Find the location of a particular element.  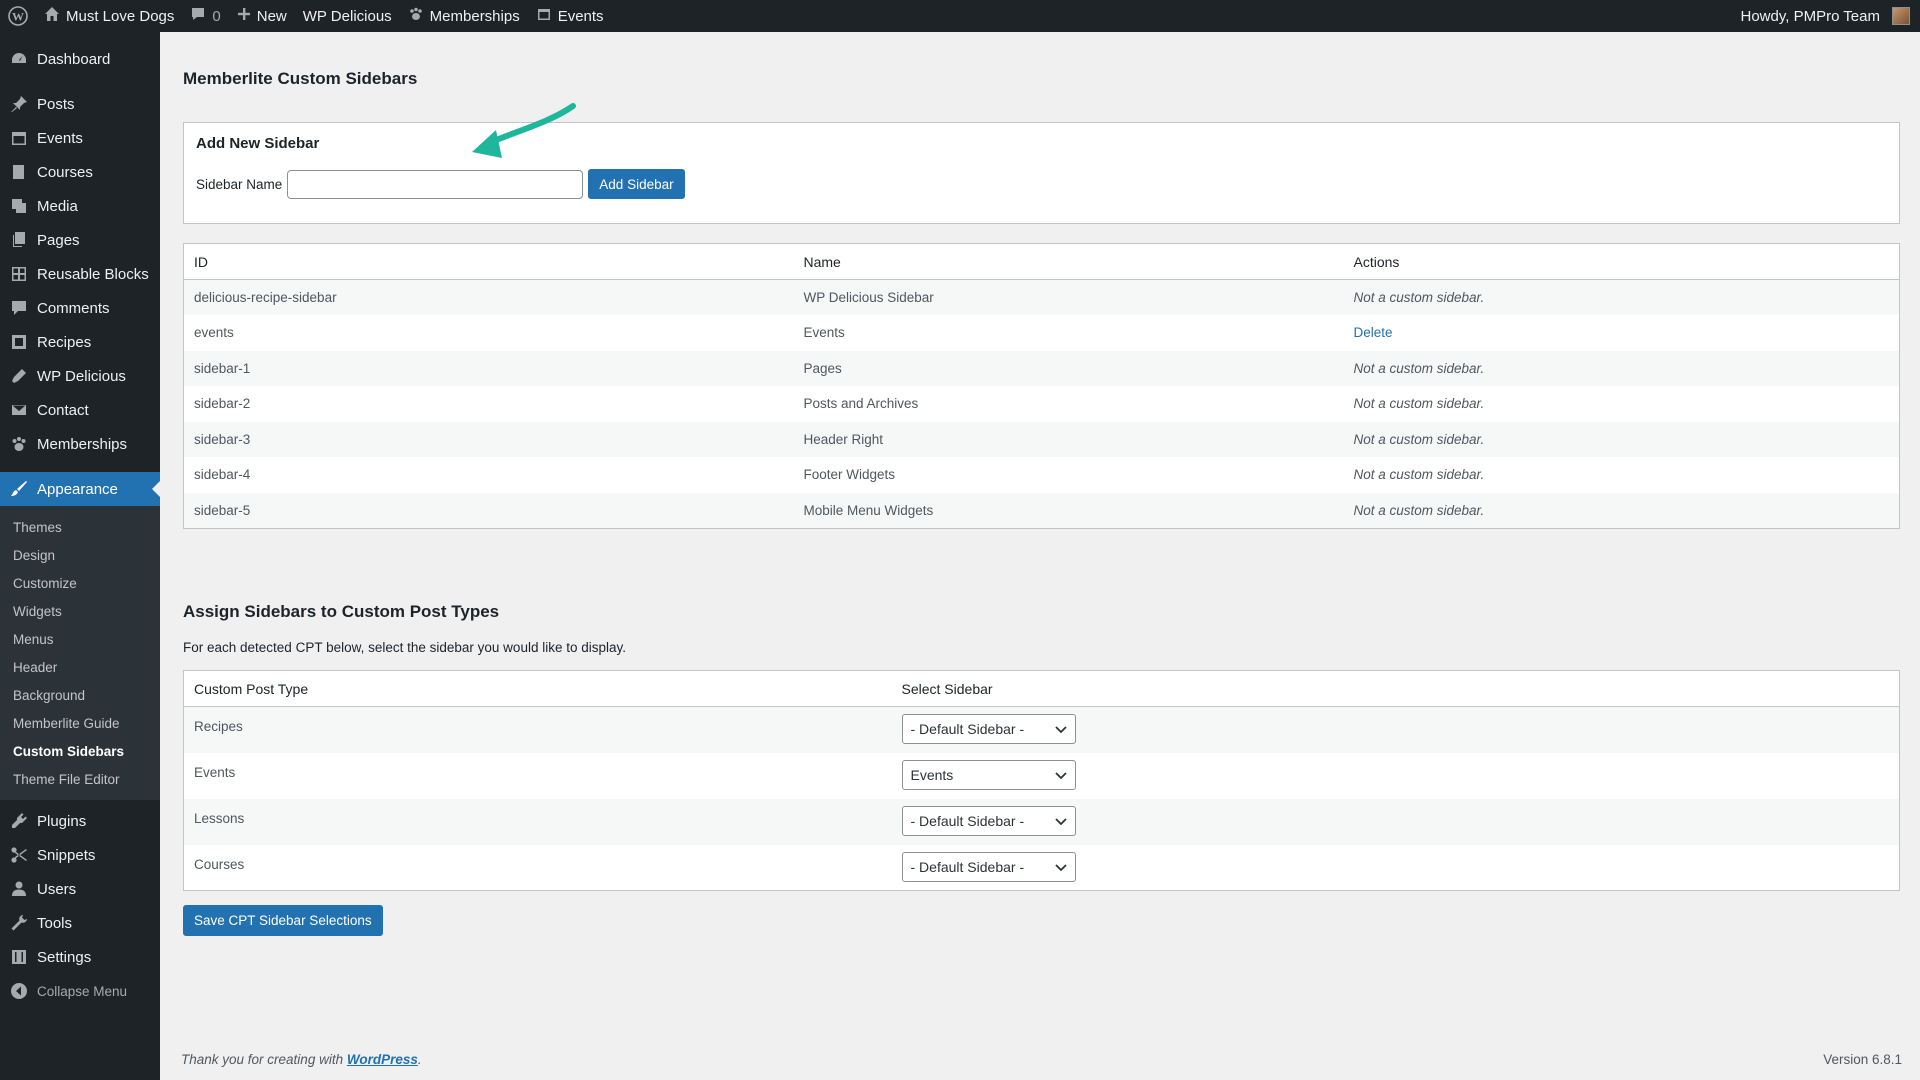

sidebar-id-cell: sidebar-2 is located at coordinates (222, 404).